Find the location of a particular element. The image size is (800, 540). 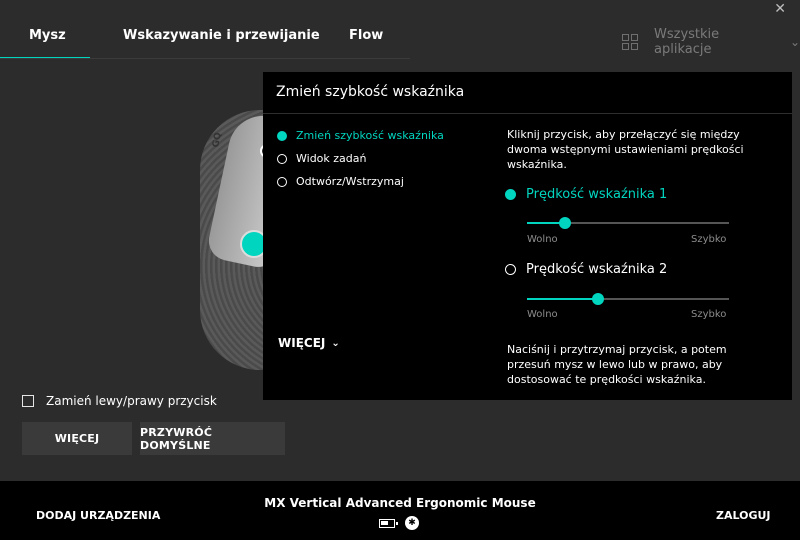

pointer-speed-1-option: Prędkość wskaźnika 1 is located at coordinates (586, 194).